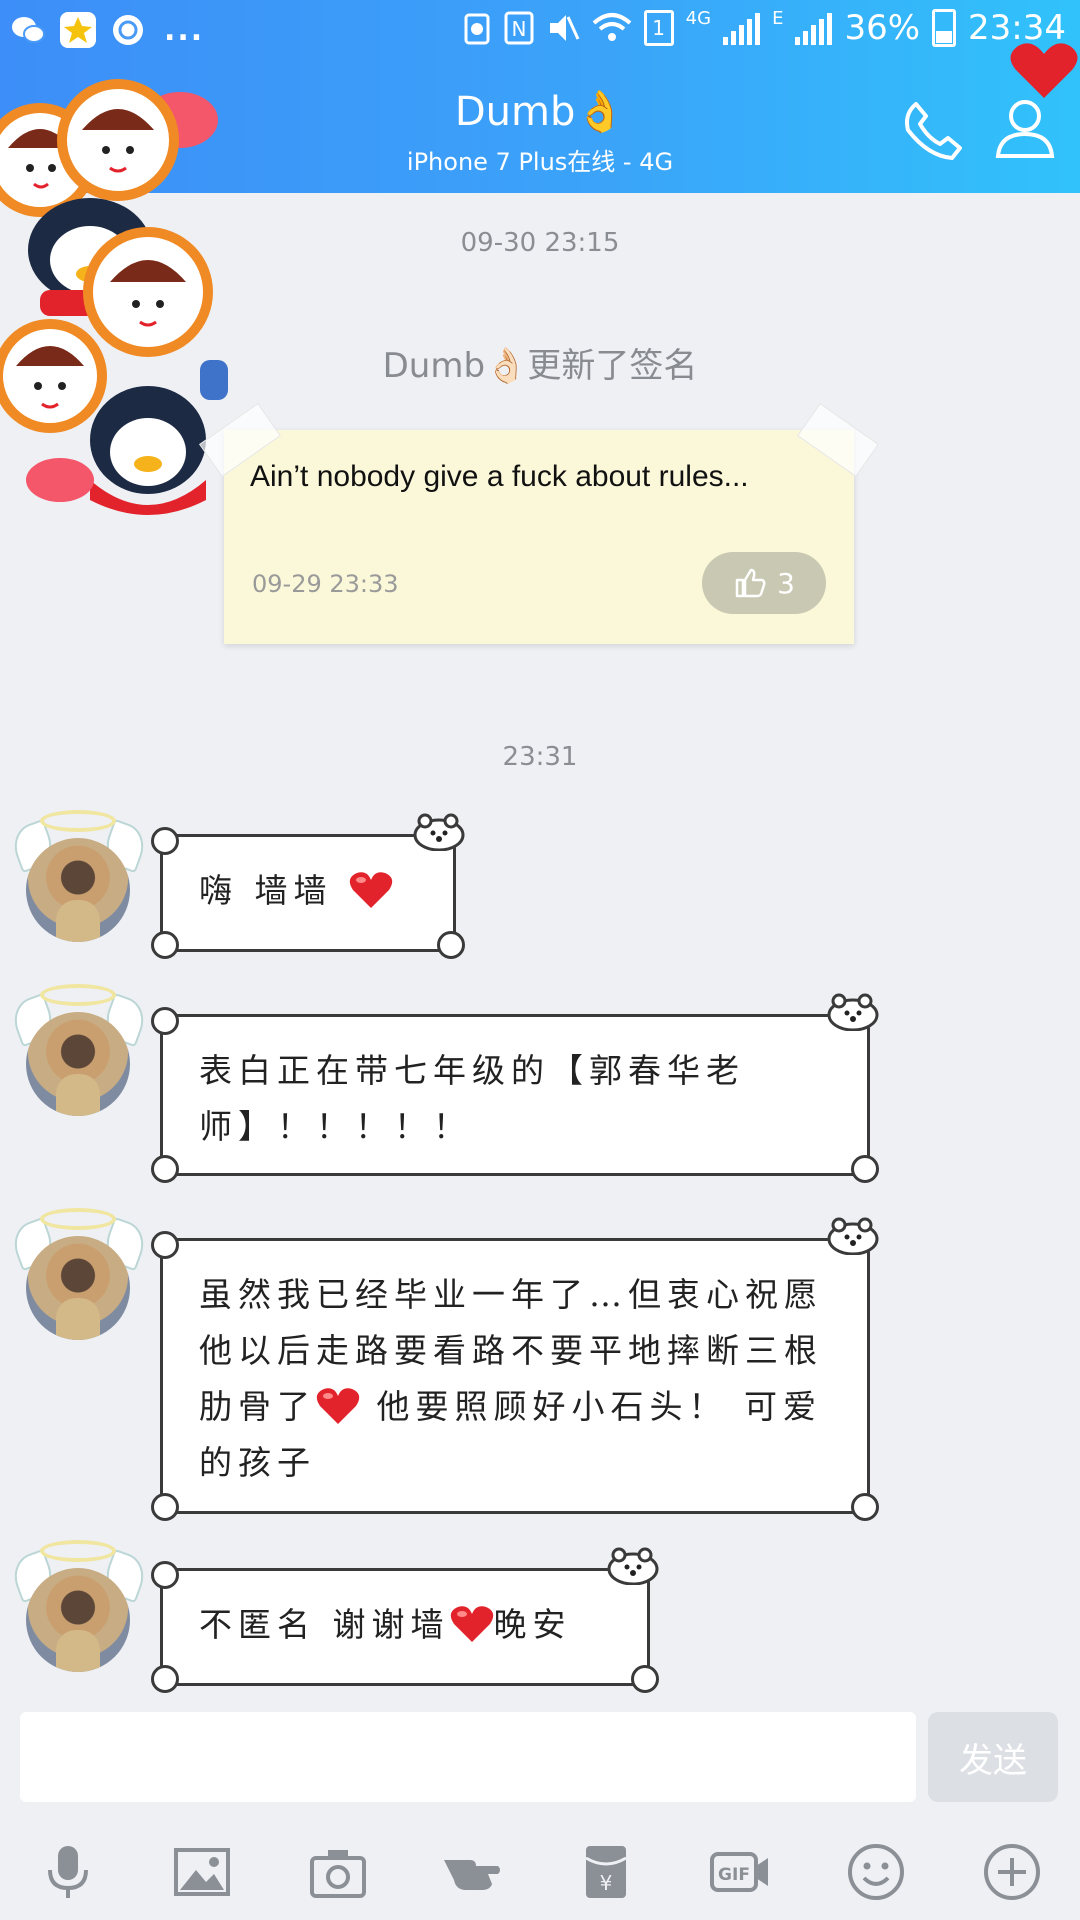  Describe the element at coordinates (838, 440) in the screenshot. I see `tape-decoration` at that location.